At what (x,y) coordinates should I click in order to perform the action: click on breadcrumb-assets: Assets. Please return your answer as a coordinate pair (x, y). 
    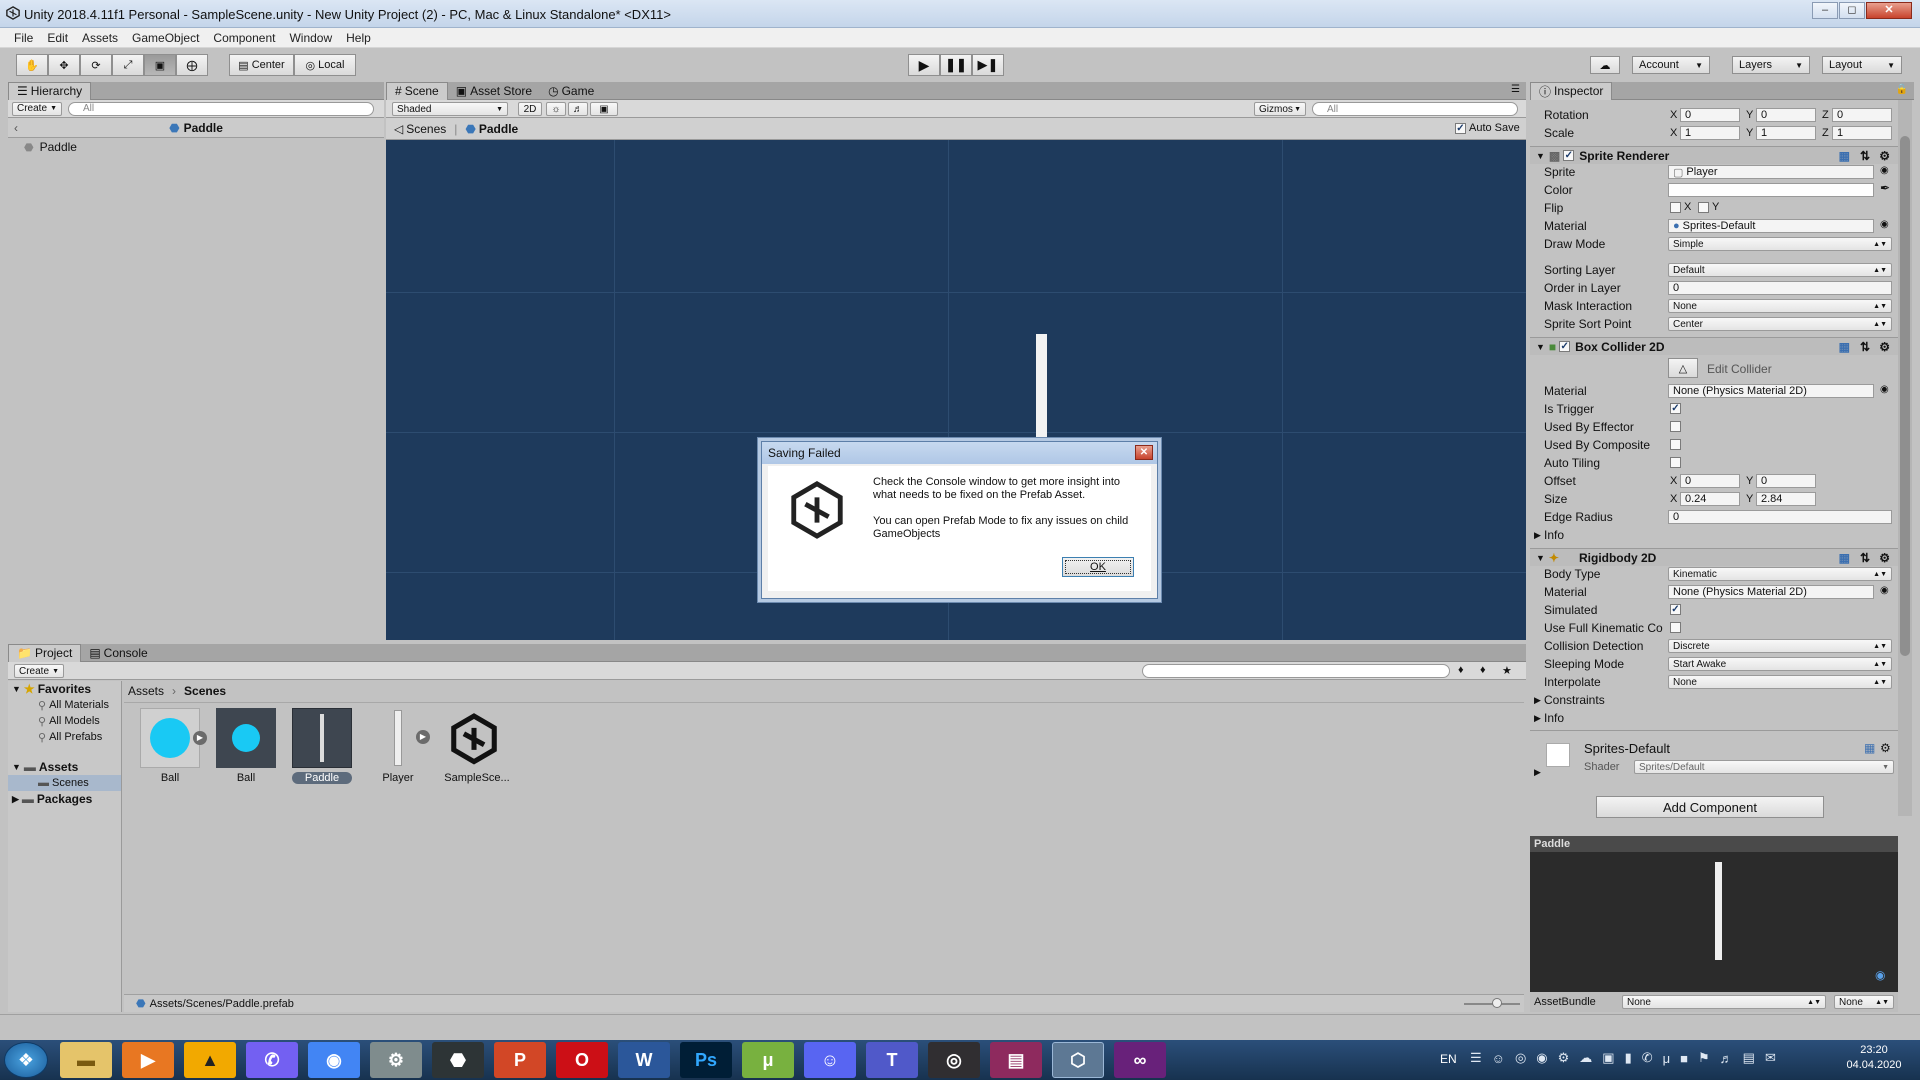
    Looking at the image, I should click on (146, 691).